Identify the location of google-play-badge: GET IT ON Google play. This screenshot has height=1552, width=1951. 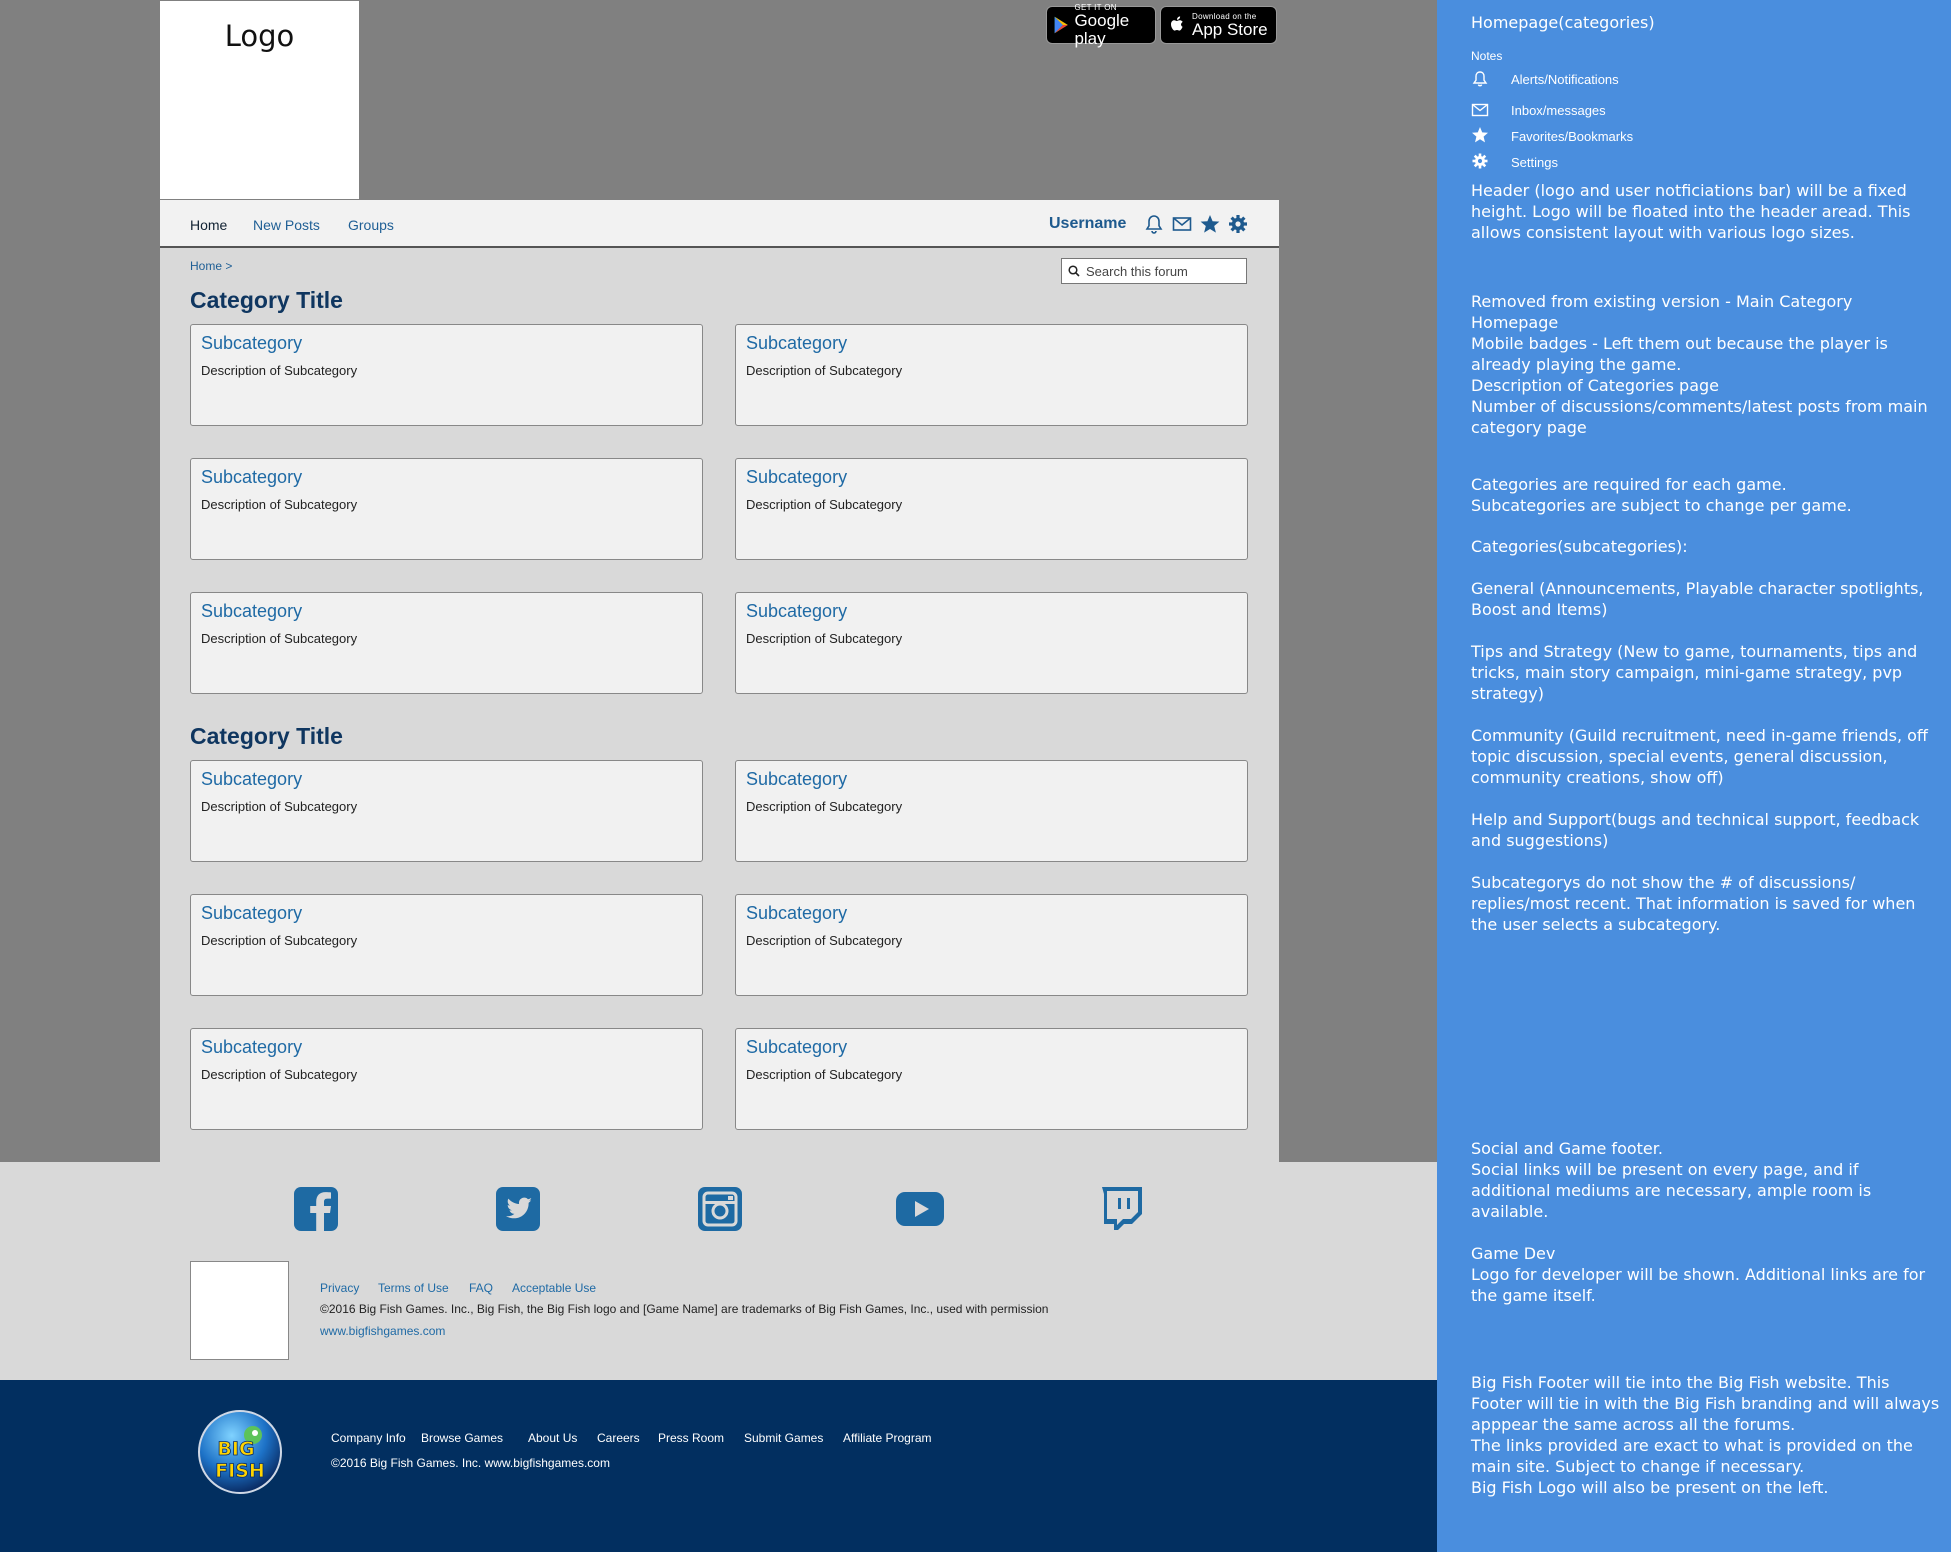
(1101, 25).